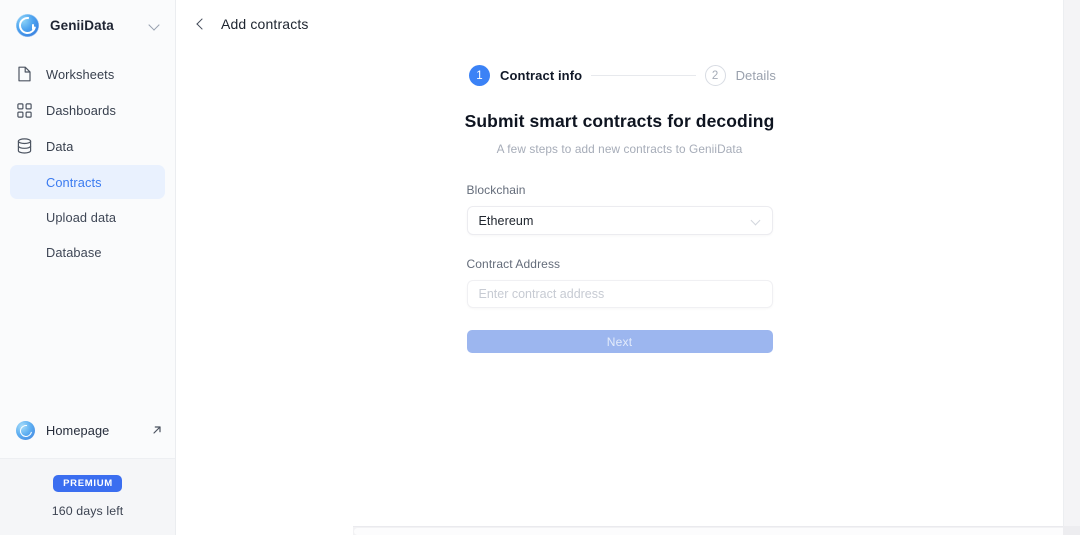  I want to click on premium-days-left: 160 days left, so click(87, 511).